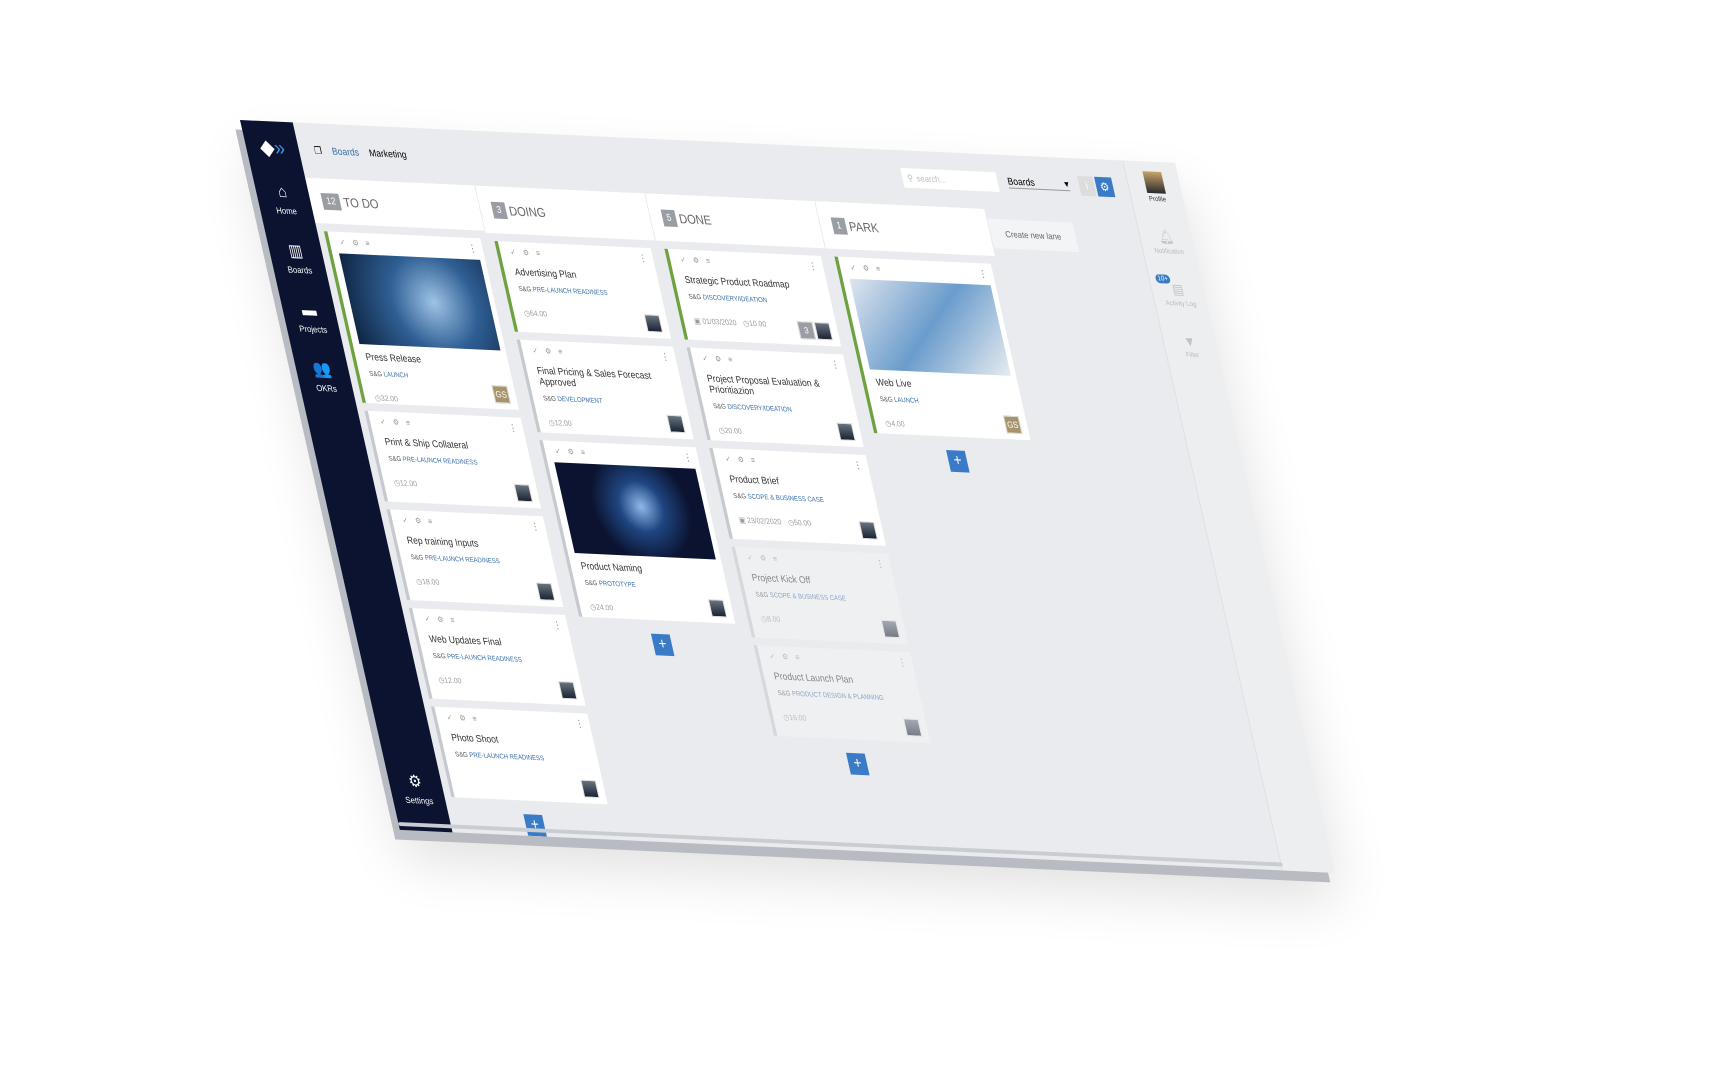 The height and width of the screenshot is (1087, 1719). What do you see at coordinates (930, 327) in the screenshot?
I see `card-image` at bounding box center [930, 327].